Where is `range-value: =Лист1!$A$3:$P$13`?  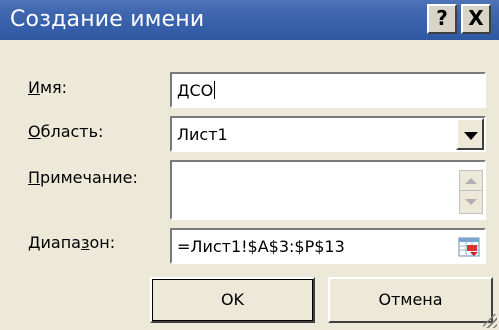 range-value: =Лист1!$A$3:$P$13 is located at coordinates (261, 246).